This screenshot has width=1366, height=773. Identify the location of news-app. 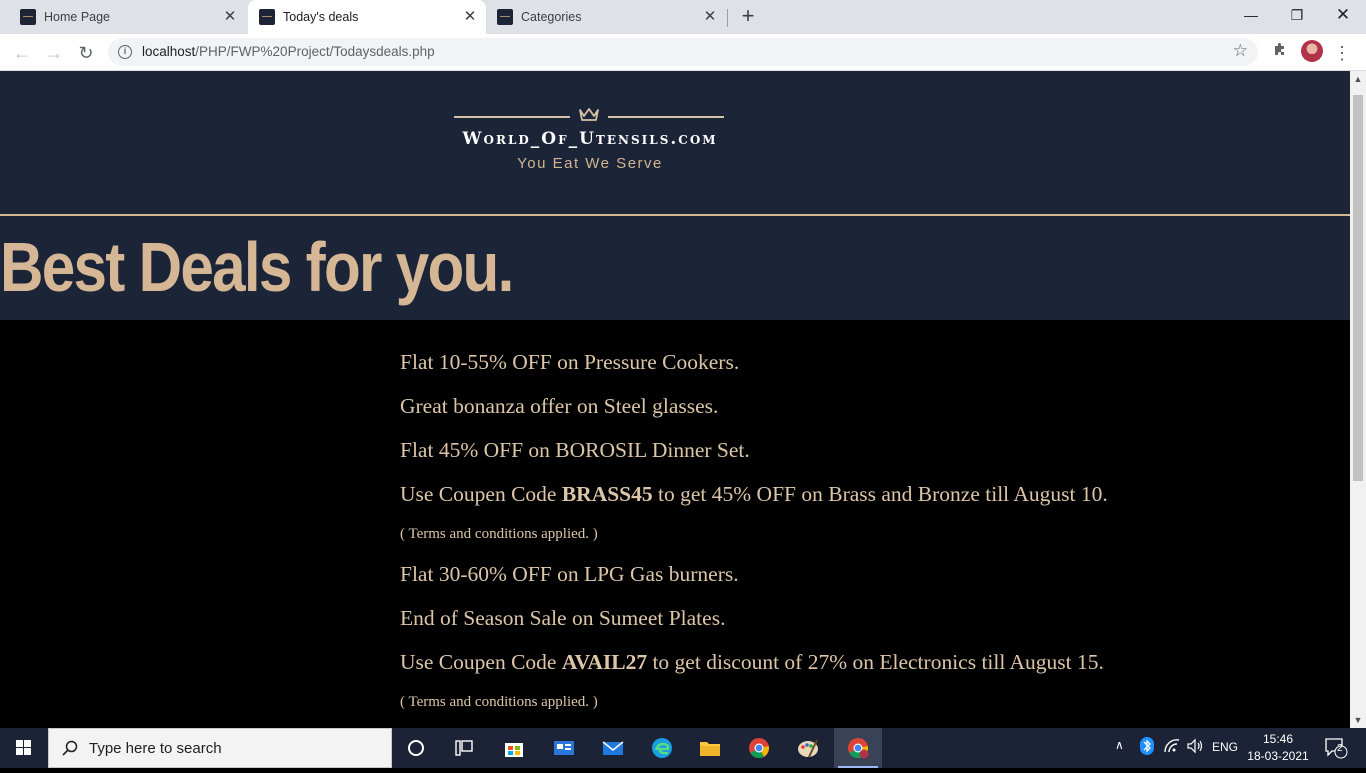
(564, 748).